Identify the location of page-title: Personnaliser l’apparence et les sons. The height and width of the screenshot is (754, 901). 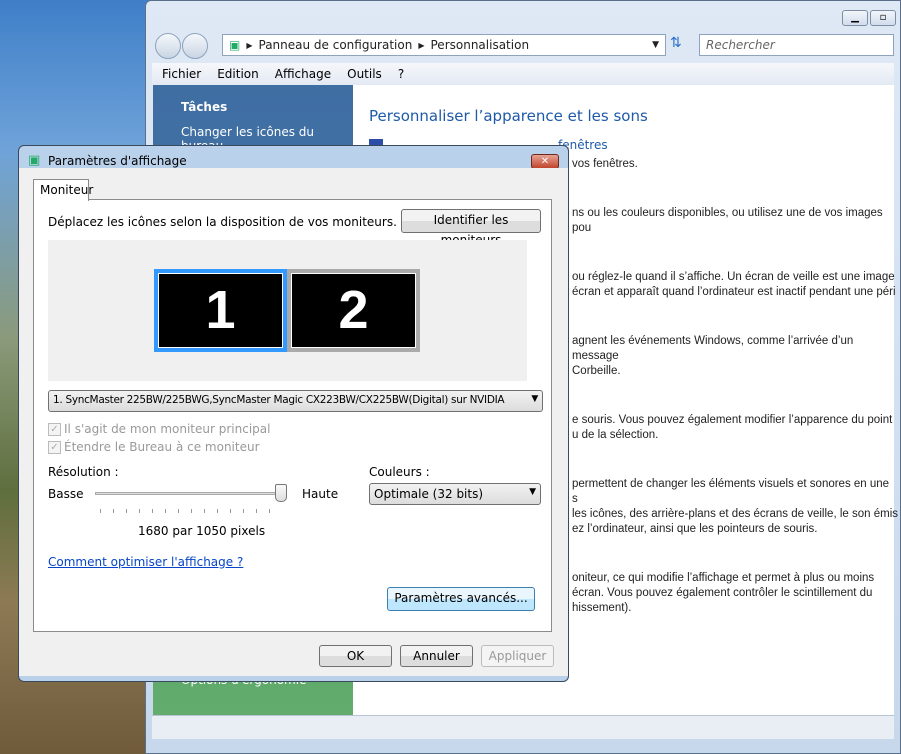
(508, 116).